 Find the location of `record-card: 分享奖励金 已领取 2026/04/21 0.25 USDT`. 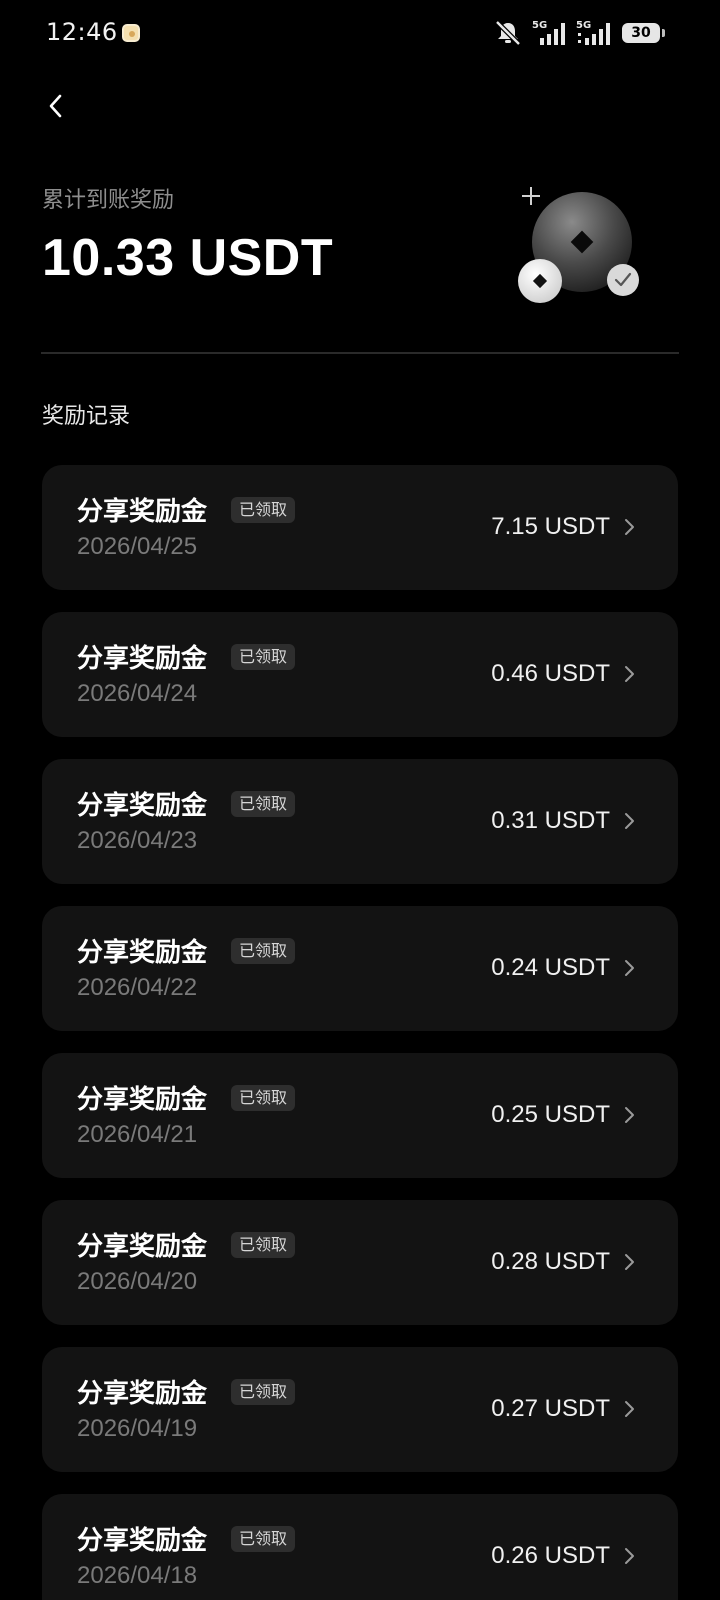

record-card: 分享奖励金 已领取 2026/04/21 0.25 USDT is located at coordinates (360, 1115).